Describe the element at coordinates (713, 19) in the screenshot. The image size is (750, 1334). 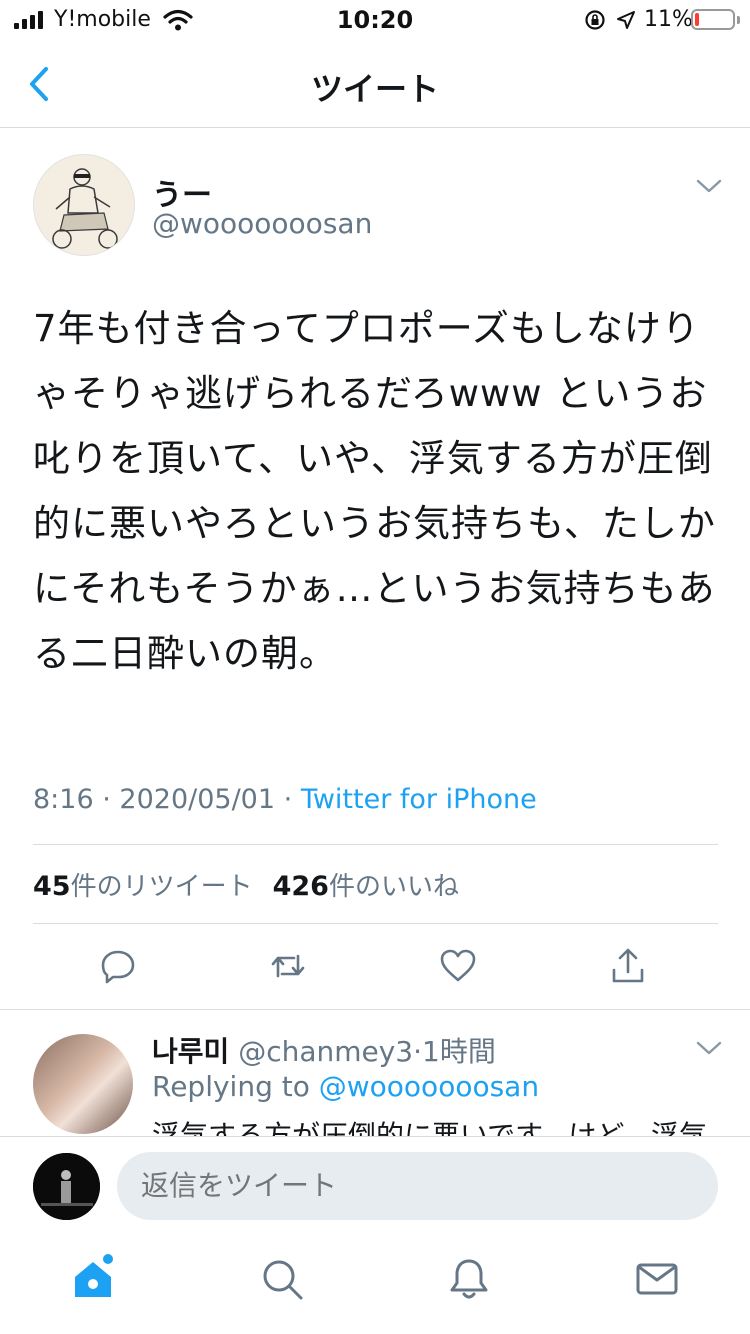
I see `battery-icon` at that location.